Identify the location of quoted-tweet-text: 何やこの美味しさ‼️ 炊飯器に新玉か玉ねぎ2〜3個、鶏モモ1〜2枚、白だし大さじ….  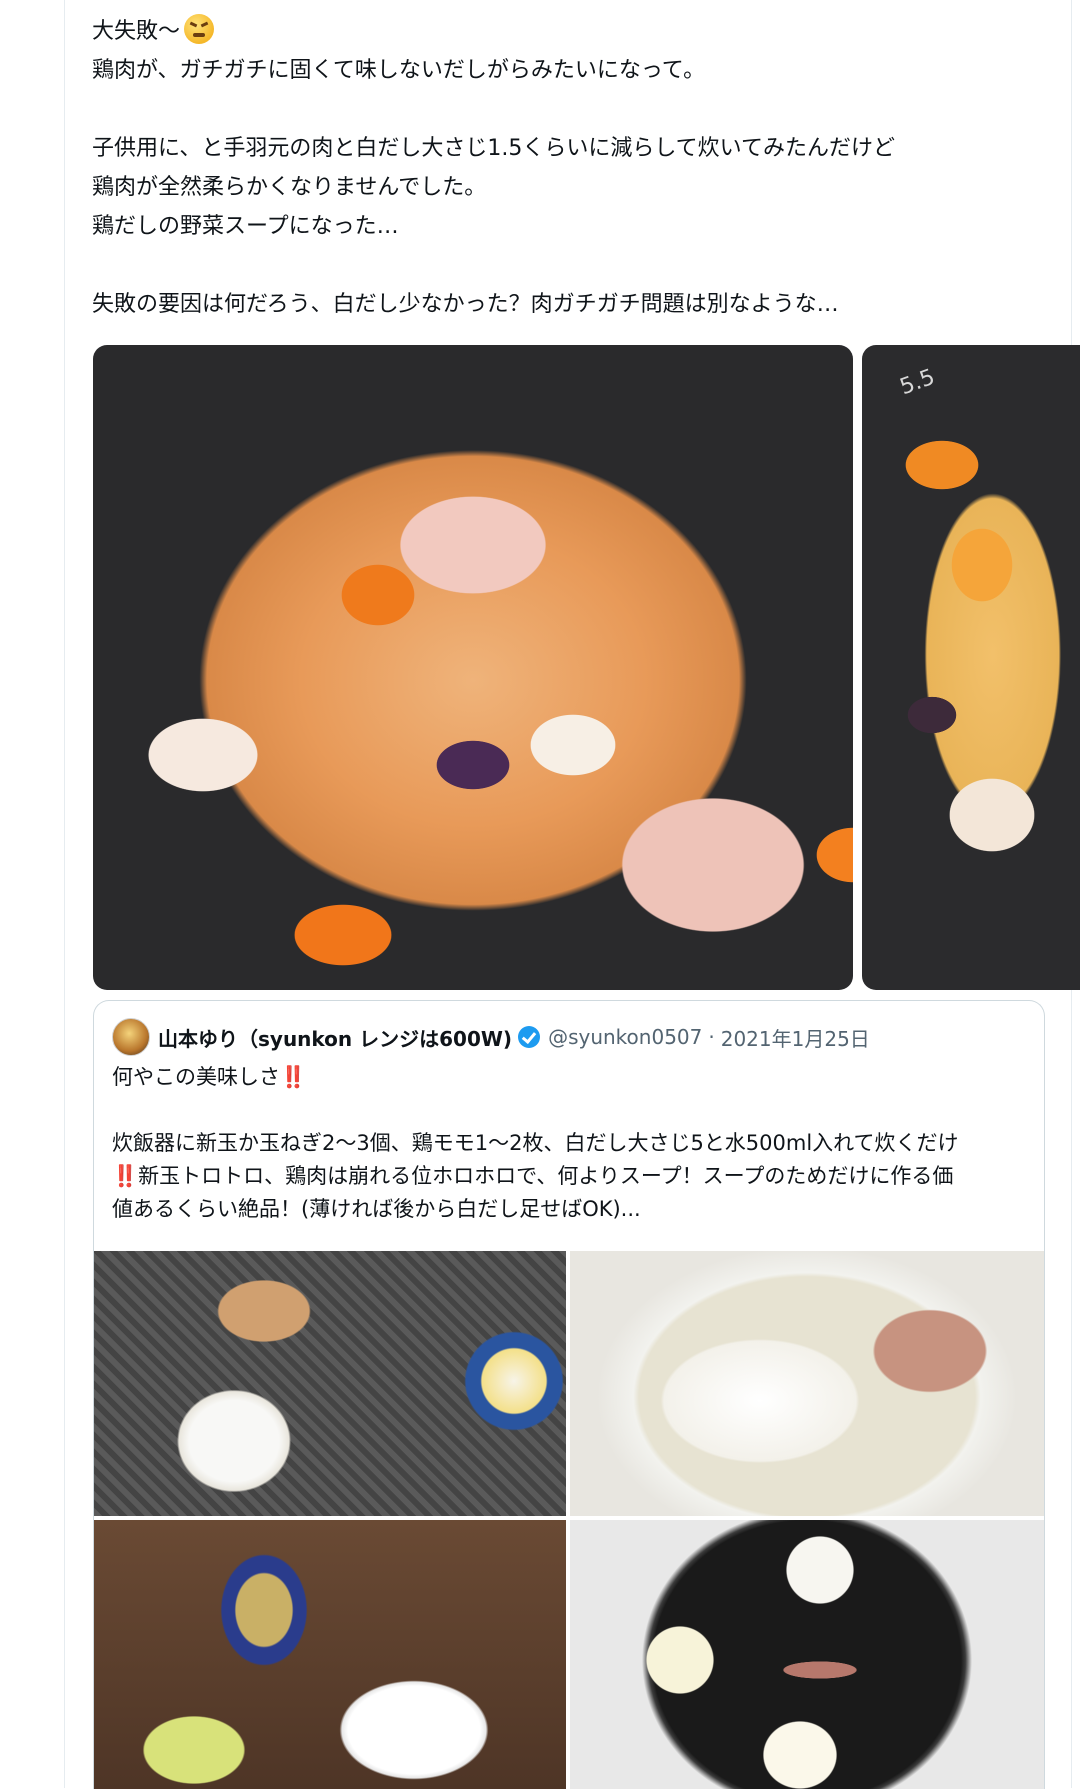
(572, 1143).